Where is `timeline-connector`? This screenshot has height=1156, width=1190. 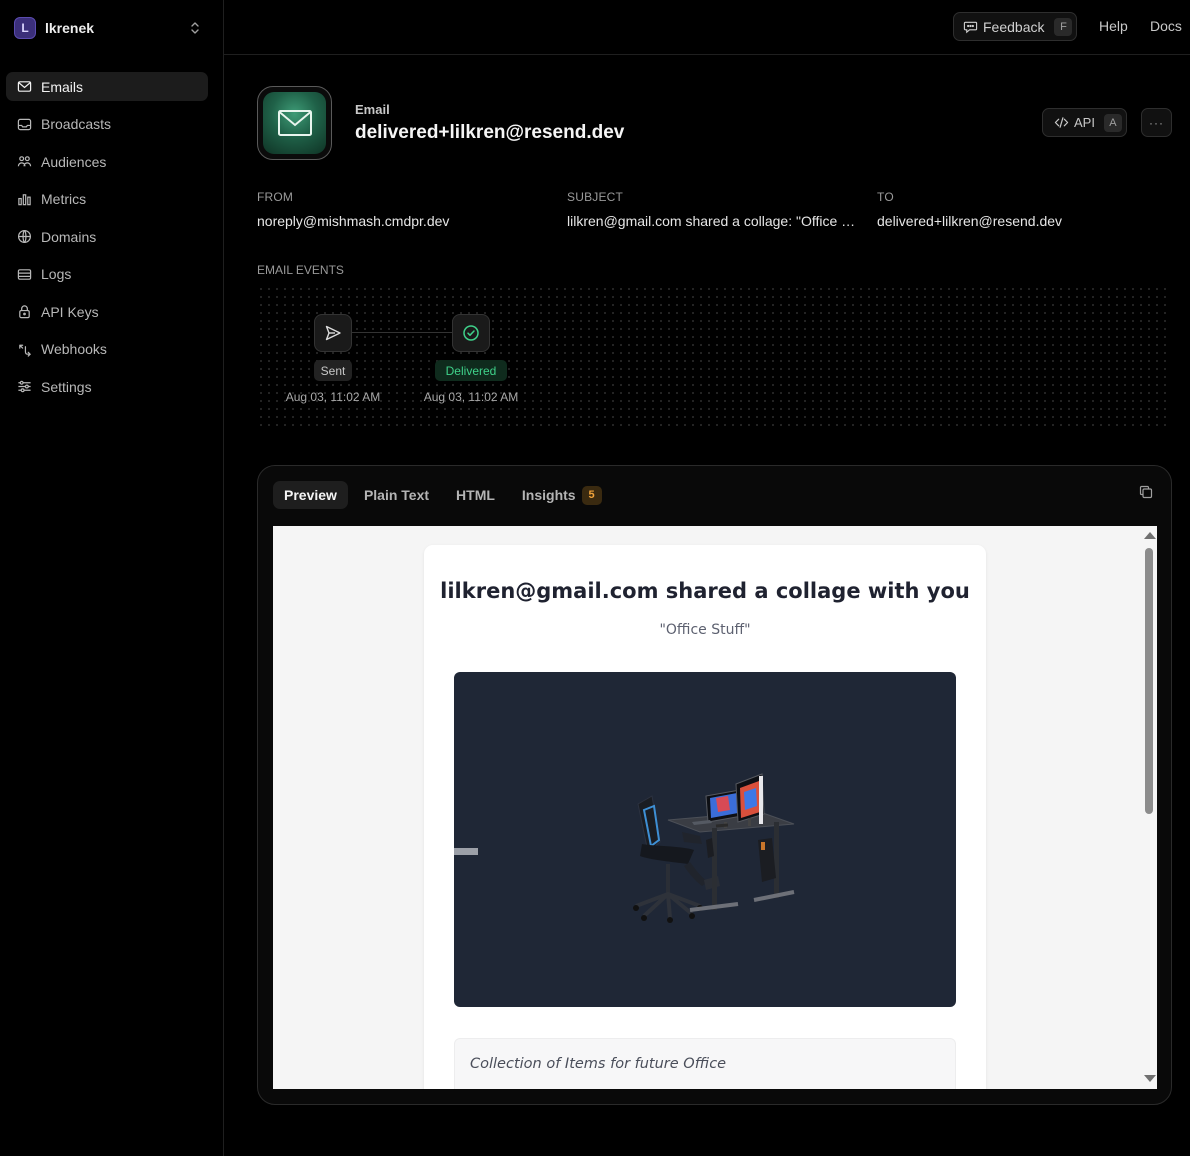 timeline-connector is located at coordinates (403, 332).